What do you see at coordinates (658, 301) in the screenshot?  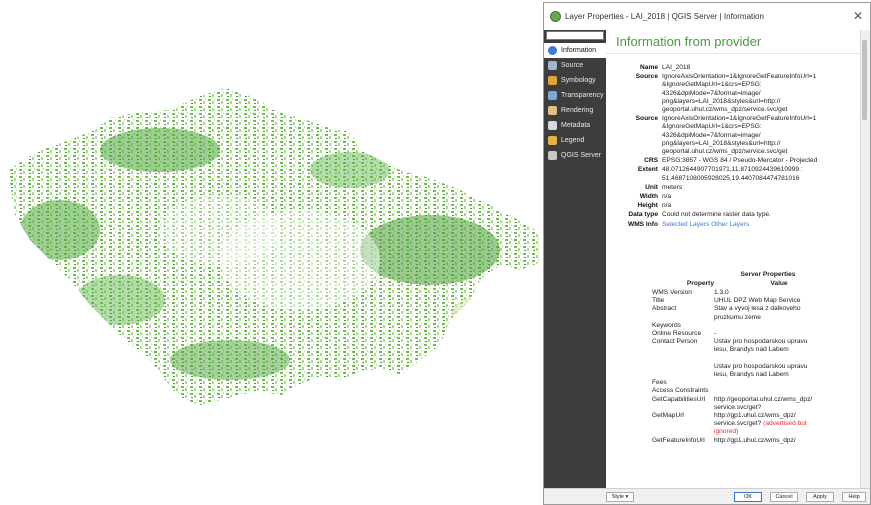 I see `server-property-name: Title` at bounding box center [658, 301].